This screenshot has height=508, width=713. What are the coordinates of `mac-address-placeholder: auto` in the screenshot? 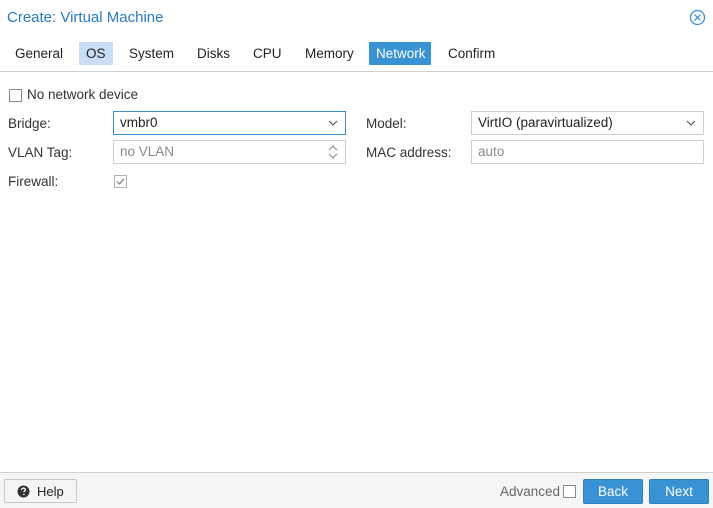 It's located at (491, 151).